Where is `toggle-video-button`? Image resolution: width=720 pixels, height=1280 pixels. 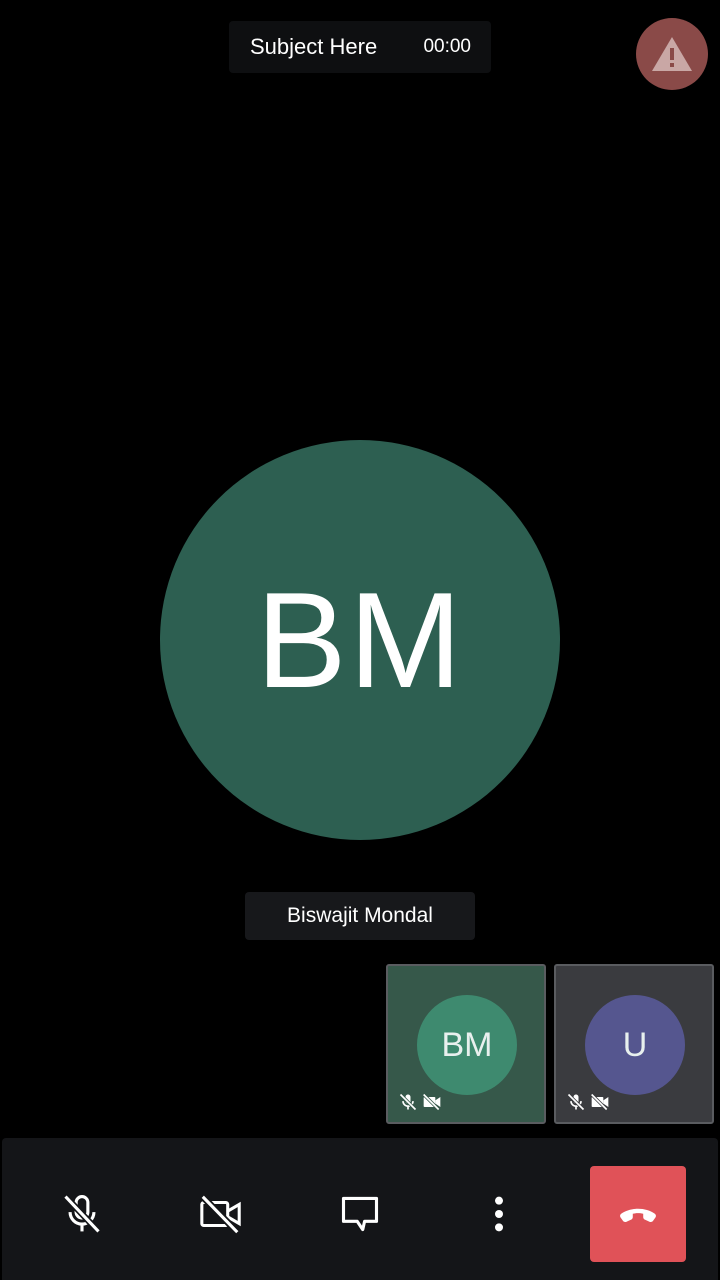 toggle-video-button is located at coordinates (221, 1214).